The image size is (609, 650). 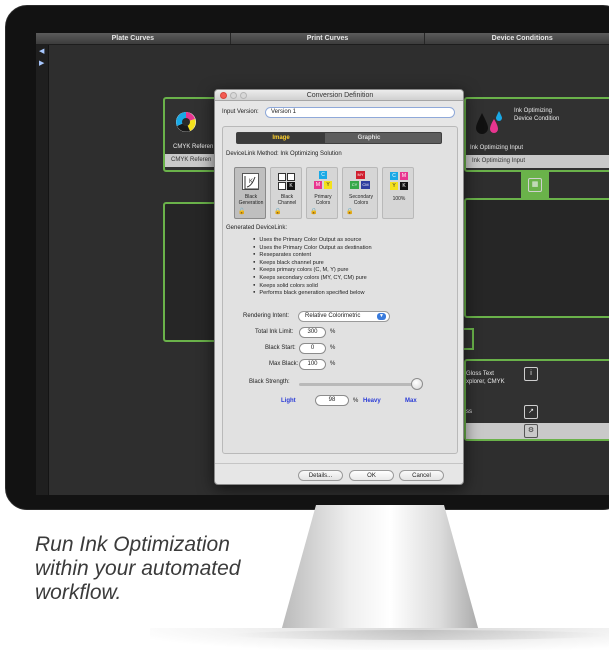 I want to click on input-version-label: Input Version:, so click(x=240, y=112).